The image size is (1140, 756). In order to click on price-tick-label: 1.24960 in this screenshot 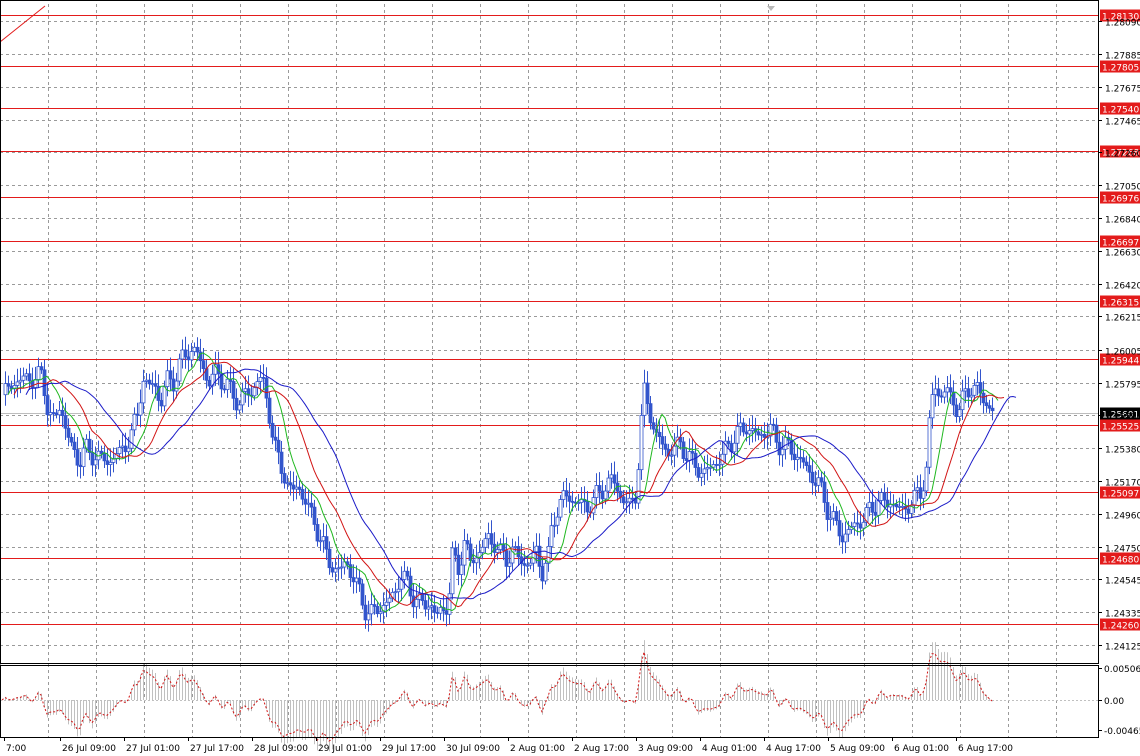, I will do `click(1122, 517)`.